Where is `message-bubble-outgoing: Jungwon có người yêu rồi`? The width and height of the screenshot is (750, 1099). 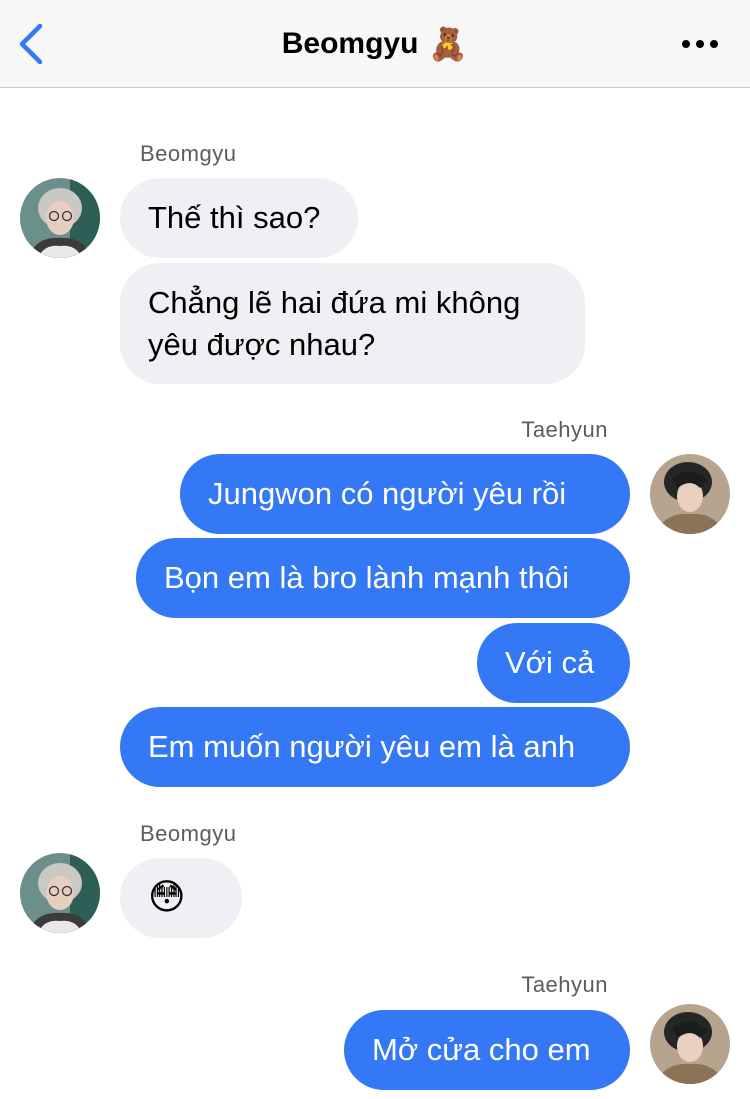
message-bubble-outgoing: Jungwon có người yêu rồi is located at coordinates (405, 494).